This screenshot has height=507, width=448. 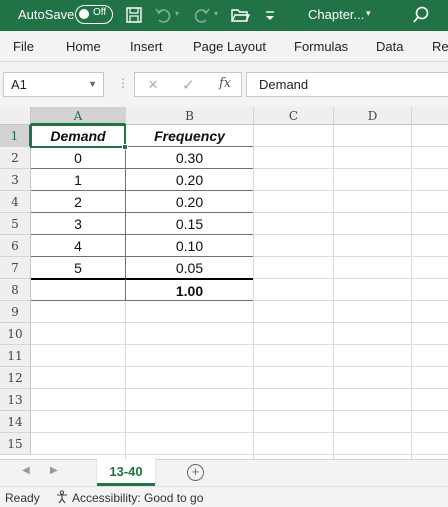 I want to click on undo-dropdown-icon: ▾, so click(x=177, y=13).